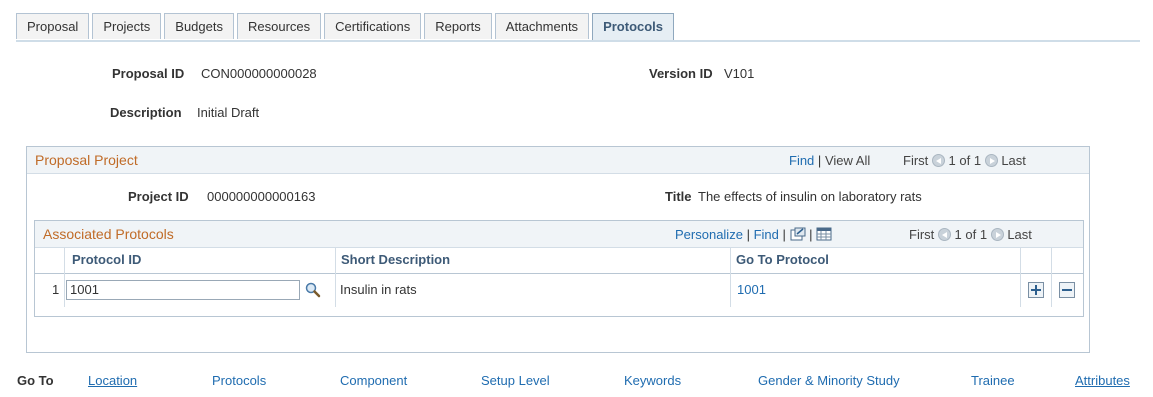 This screenshot has width=1153, height=397. Describe the element at coordinates (458, 26) in the screenshot. I see `tab-reports: Reports` at that location.